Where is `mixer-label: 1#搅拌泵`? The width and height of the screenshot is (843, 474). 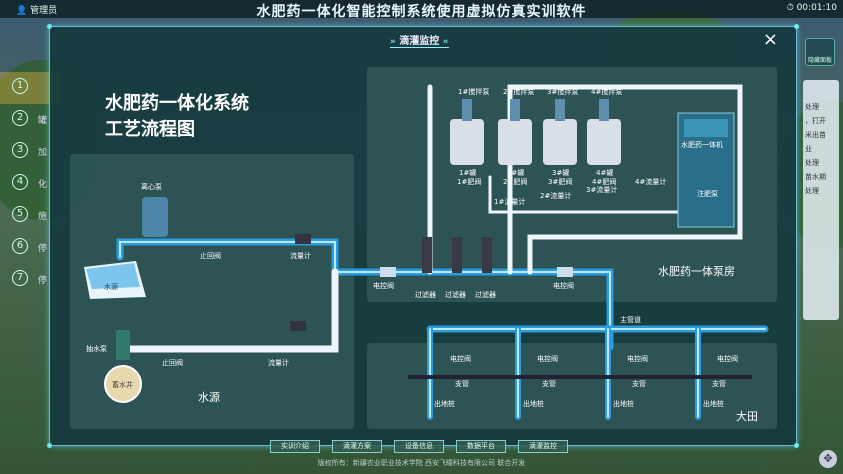
mixer-label: 1#搅拌泵 is located at coordinates (474, 92).